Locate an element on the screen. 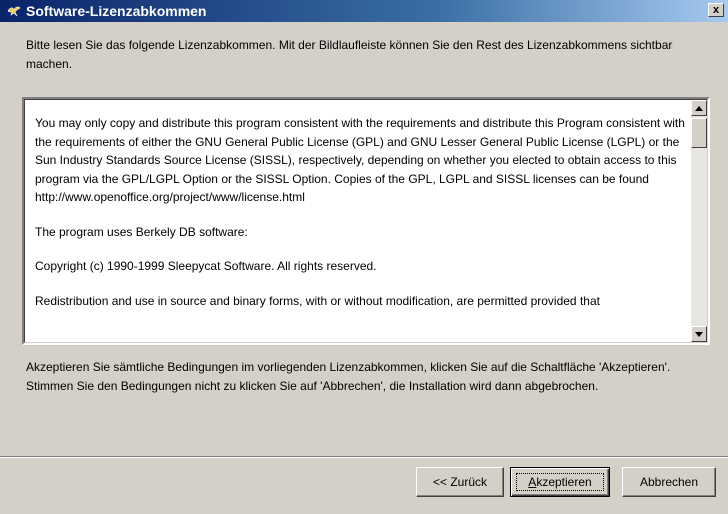  close-button: x is located at coordinates (716, 10).